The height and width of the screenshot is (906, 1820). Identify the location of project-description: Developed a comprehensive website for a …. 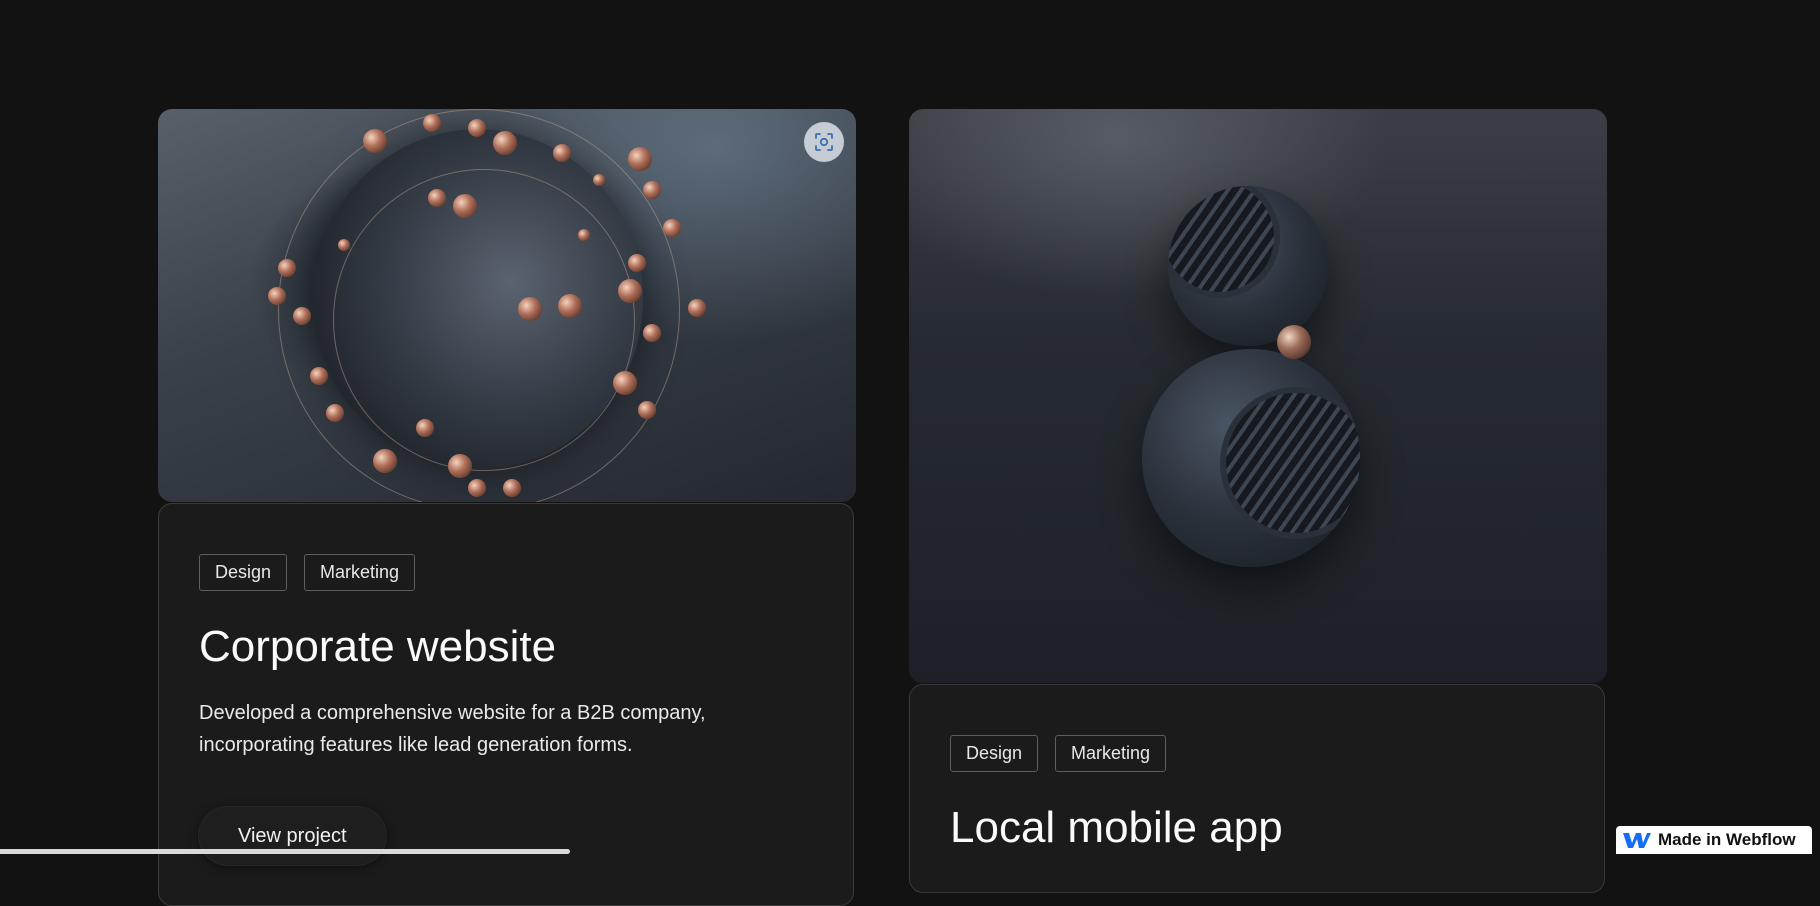
(452, 729).